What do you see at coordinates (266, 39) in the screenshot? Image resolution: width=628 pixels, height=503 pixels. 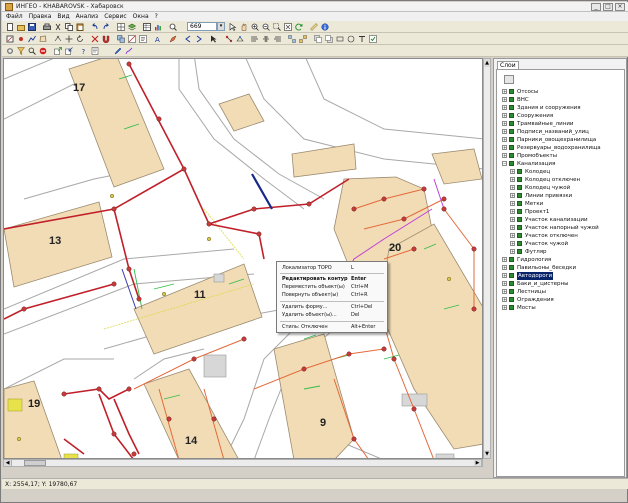 I see `align-center-icon` at bounding box center [266, 39].